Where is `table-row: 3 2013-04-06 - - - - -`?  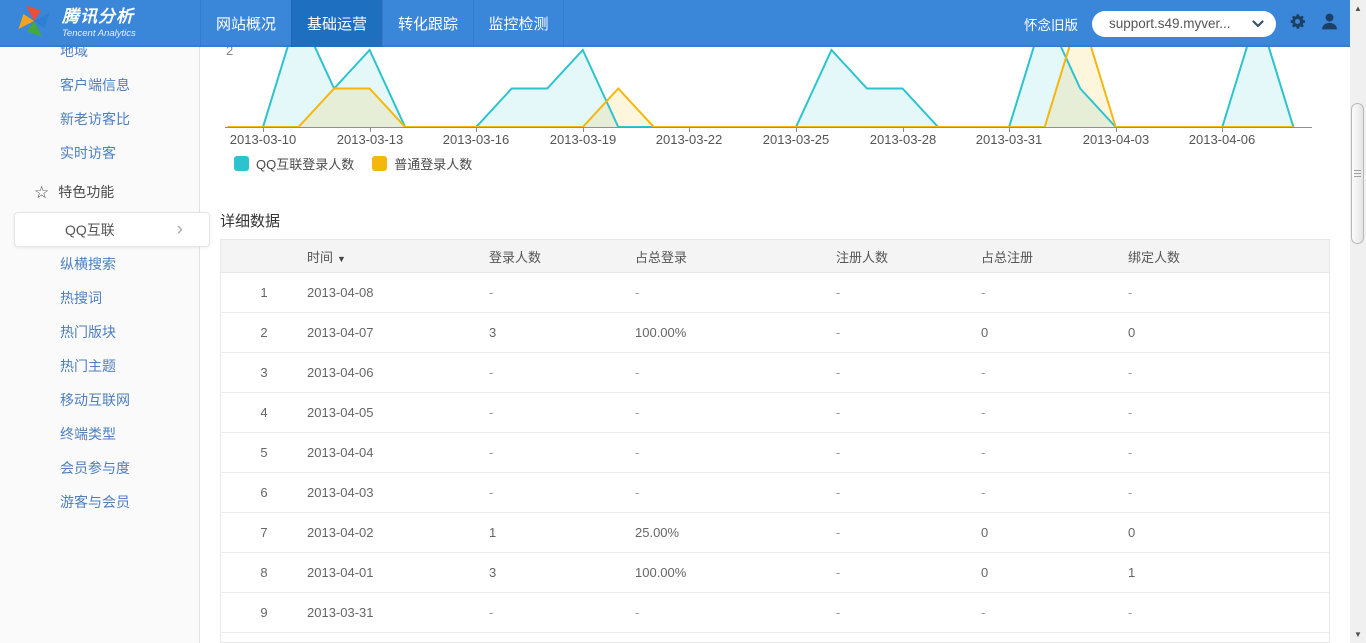 table-row: 3 2013-04-06 - - - - - is located at coordinates (775, 373).